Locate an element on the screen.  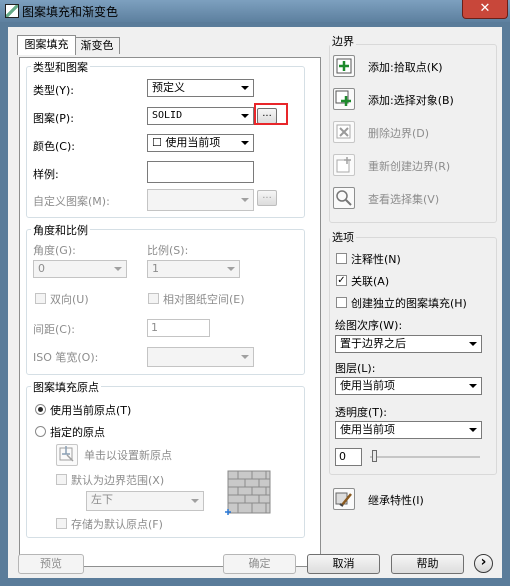
default-boundary-checkbox is located at coordinates (61, 479).